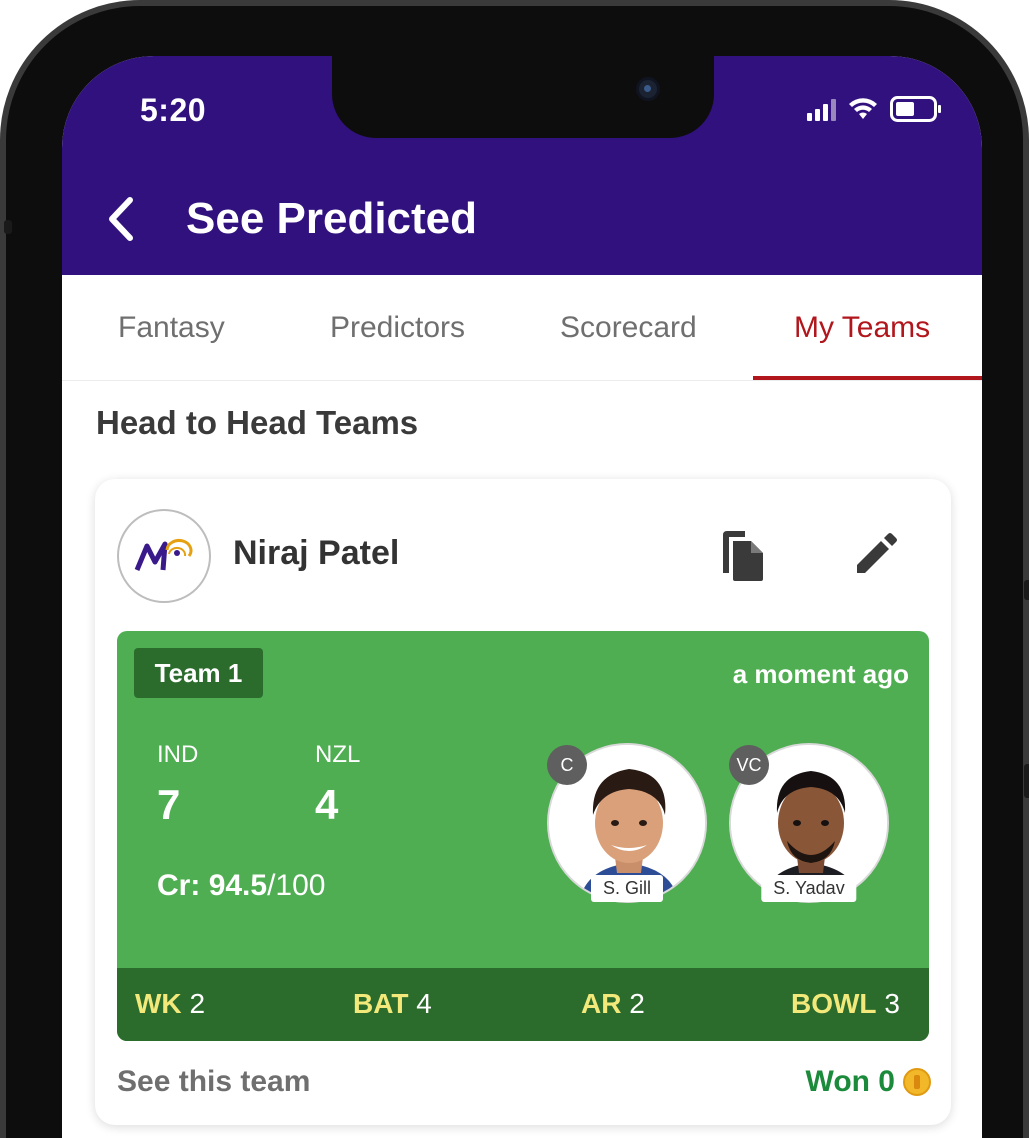 Image resolution: width=1029 pixels, height=1138 pixels. Describe the element at coordinates (601, 1003) in the screenshot. I see `role-label: AR` at that location.